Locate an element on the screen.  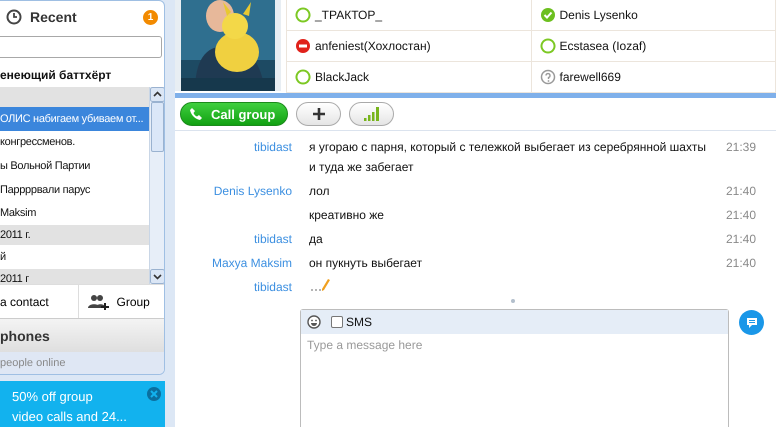
status-text: people online is located at coordinates (82, 363).